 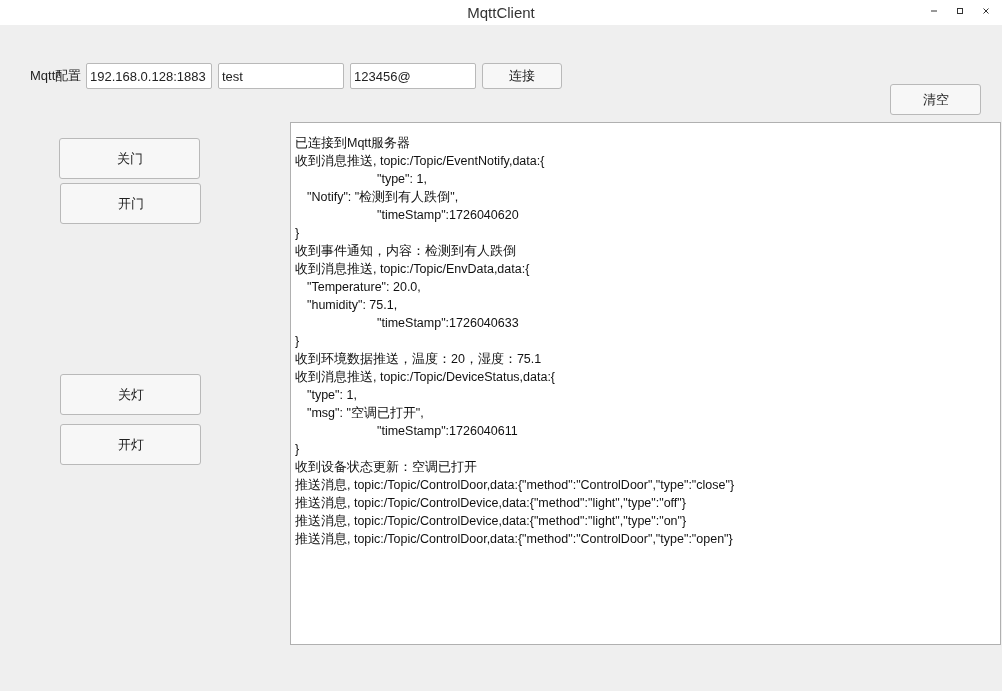 I want to click on input-field: test, so click(x=281, y=76).